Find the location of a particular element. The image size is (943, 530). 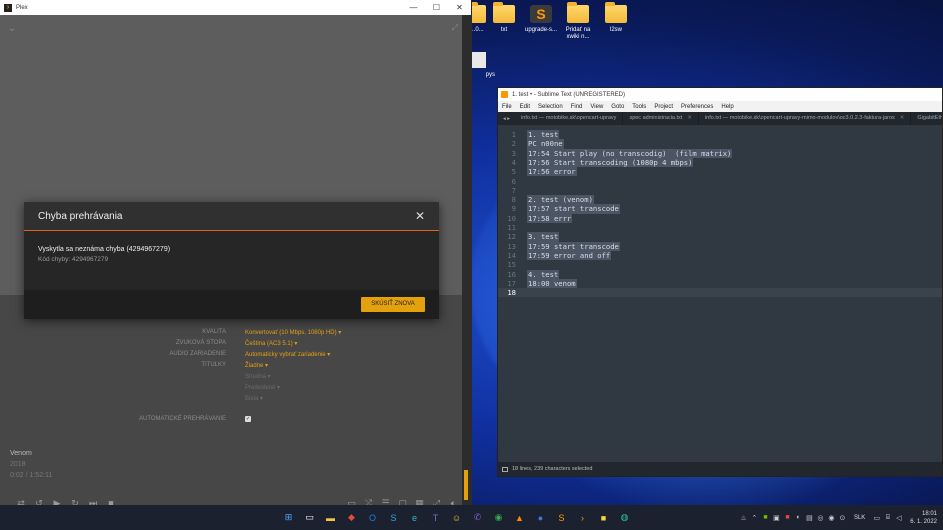

setting-subtitle-size: Stredná ▾ is located at coordinates (231, 378).